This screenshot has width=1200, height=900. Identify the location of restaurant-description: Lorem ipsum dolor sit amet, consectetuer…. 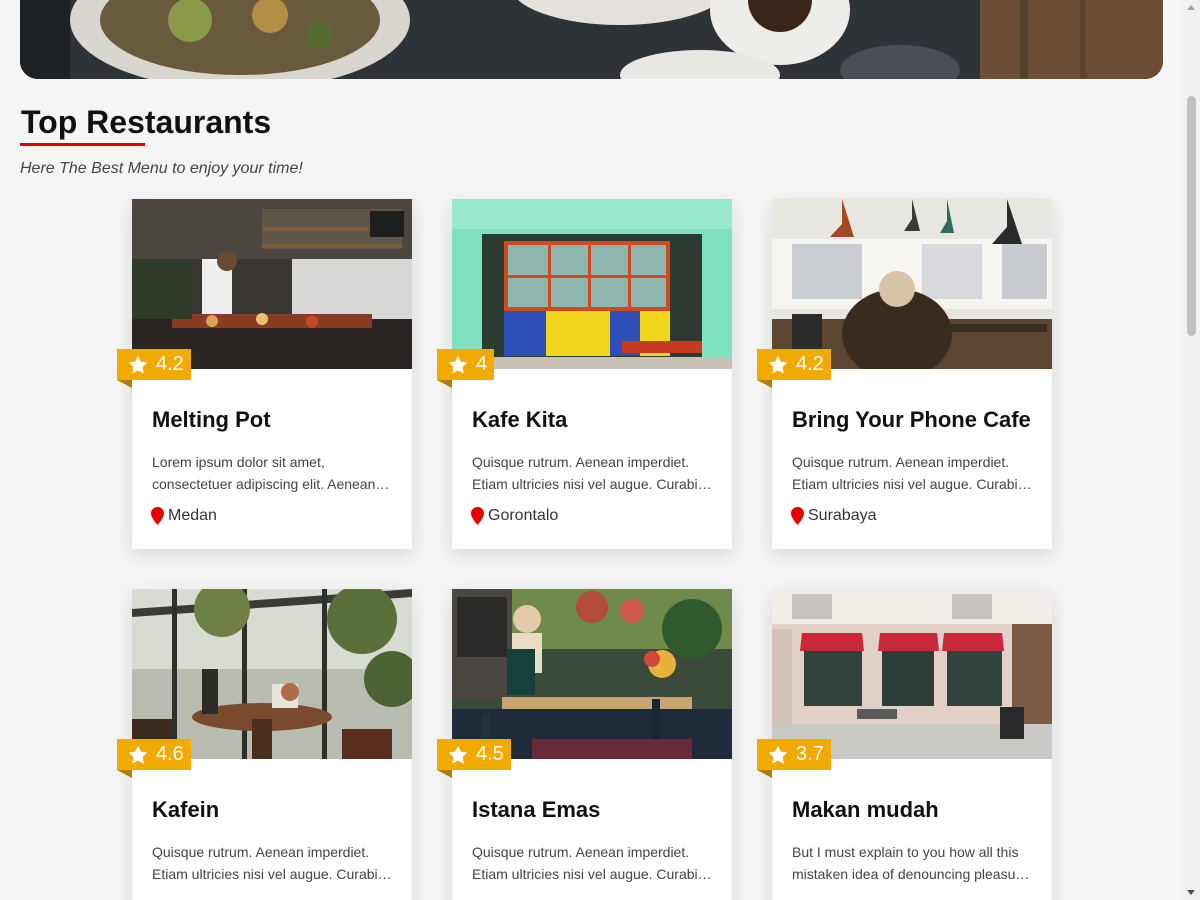
(272, 473).